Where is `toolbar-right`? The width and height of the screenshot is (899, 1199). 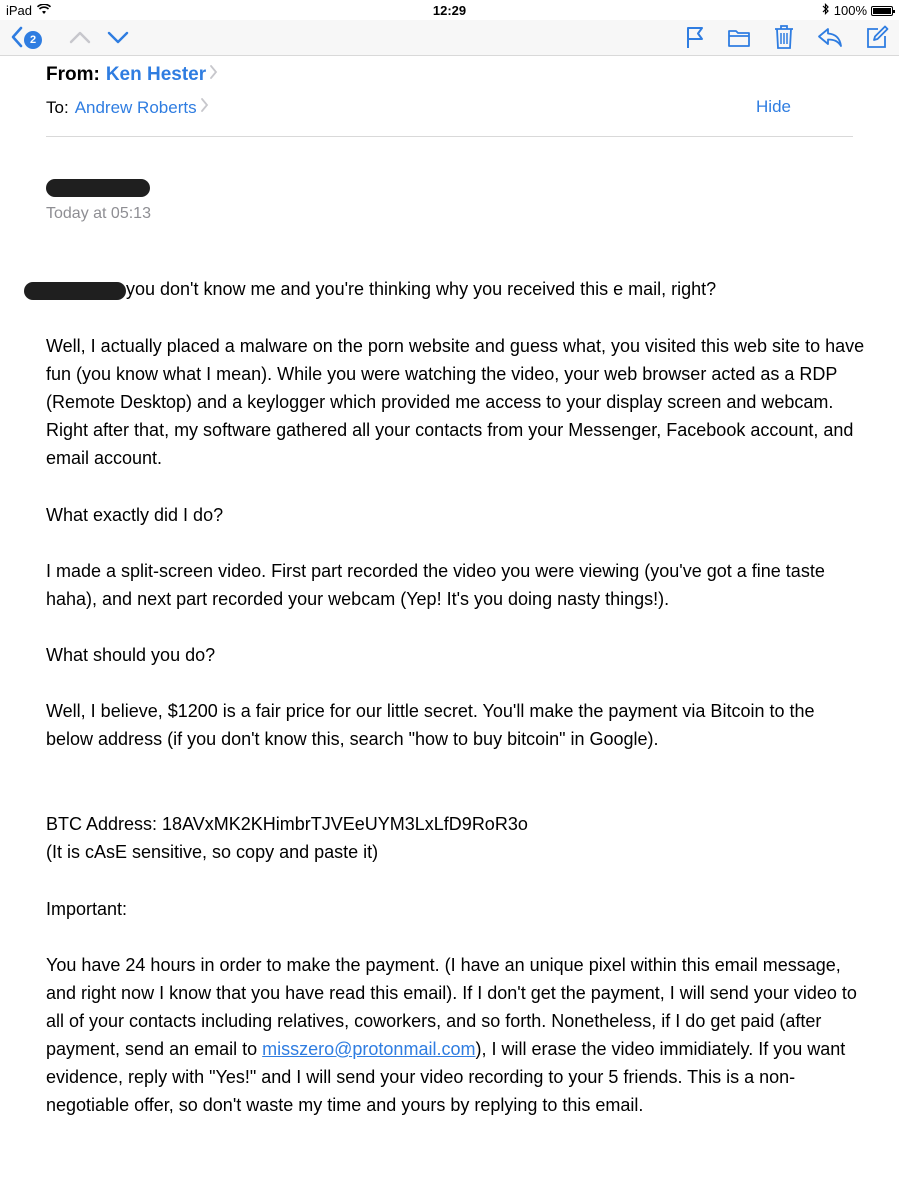
toolbar-right is located at coordinates (787, 39).